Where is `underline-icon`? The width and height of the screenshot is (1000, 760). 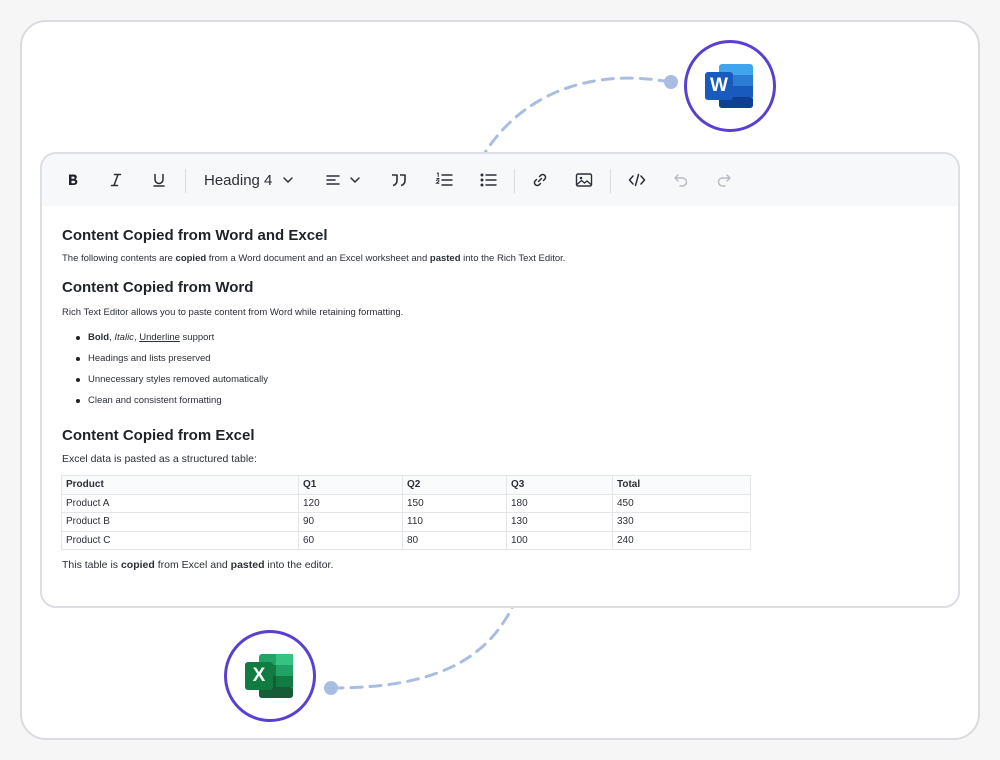 underline-icon is located at coordinates (159, 180).